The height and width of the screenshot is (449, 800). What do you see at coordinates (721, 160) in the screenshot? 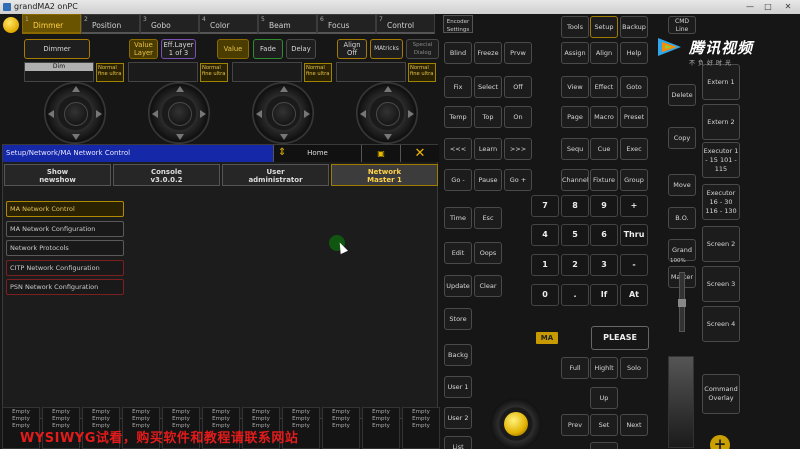
I see `exec-2: Executor 1 - 15 101 - 115` at bounding box center [721, 160].